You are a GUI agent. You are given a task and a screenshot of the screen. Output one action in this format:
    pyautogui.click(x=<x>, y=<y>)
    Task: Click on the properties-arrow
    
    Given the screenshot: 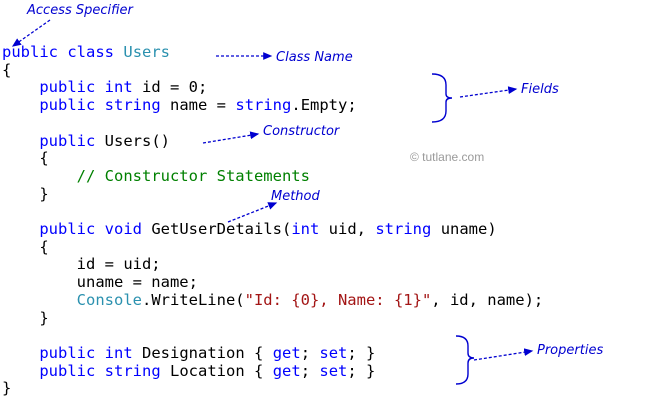 What is the action you would take?
    pyautogui.click(x=503, y=354)
    